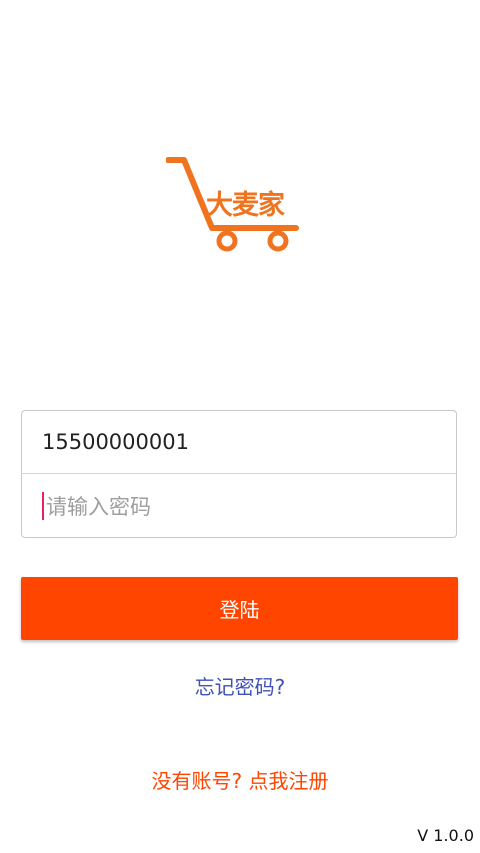  I want to click on password-input: 请输入密码, so click(239, 506).